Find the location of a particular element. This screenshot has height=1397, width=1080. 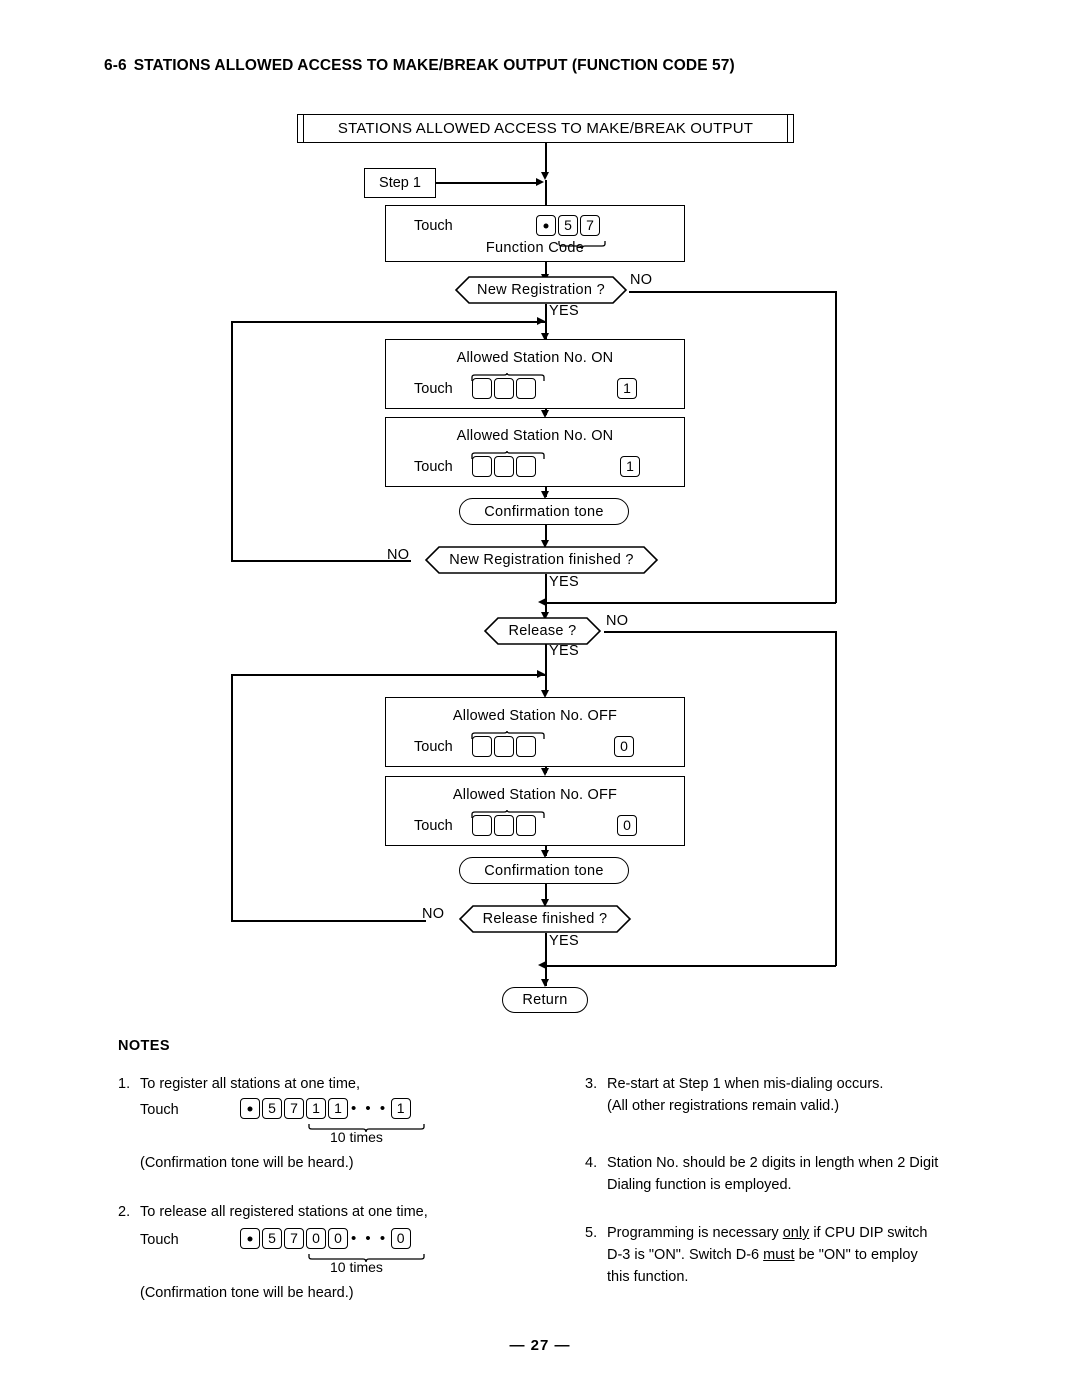

decision-new-registration-finished: New Registration finished ? is located at coordinates (541, 560).